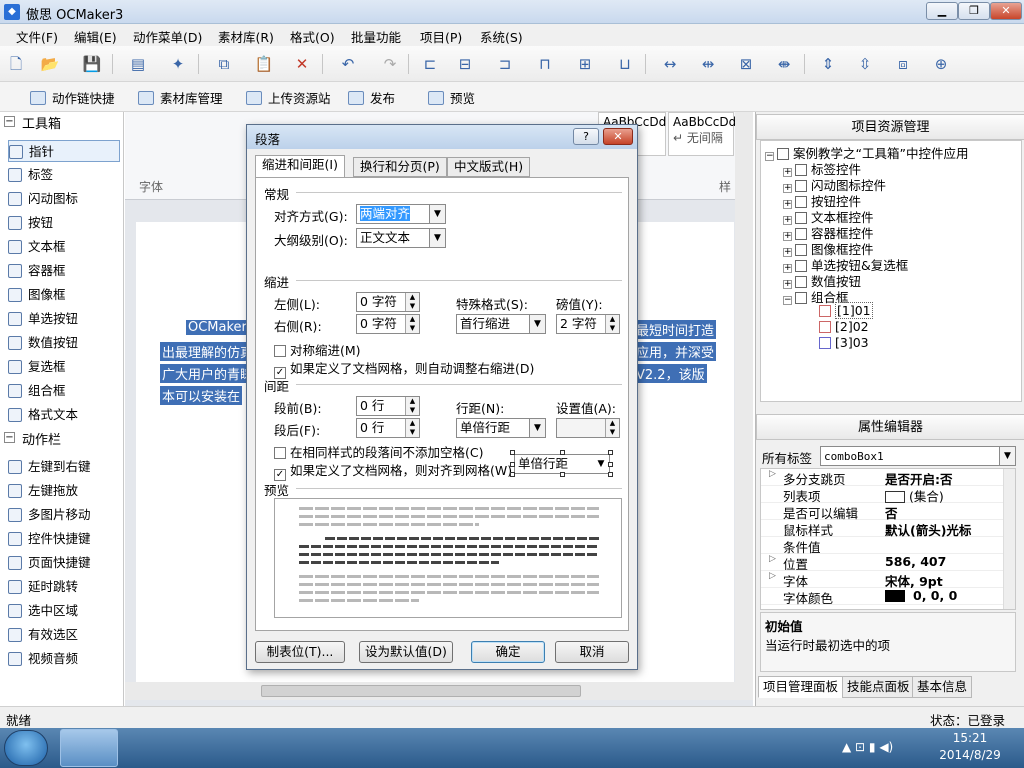 The height and width of the screenshot is (768, 1024). I want to click on tool-label: 标签, so click(64, 175).